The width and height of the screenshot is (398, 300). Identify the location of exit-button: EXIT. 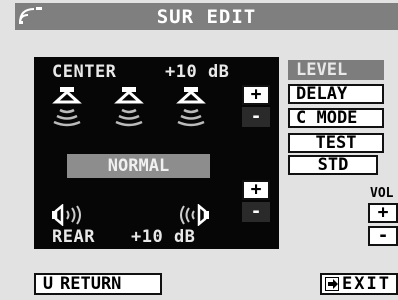
(359, 284).